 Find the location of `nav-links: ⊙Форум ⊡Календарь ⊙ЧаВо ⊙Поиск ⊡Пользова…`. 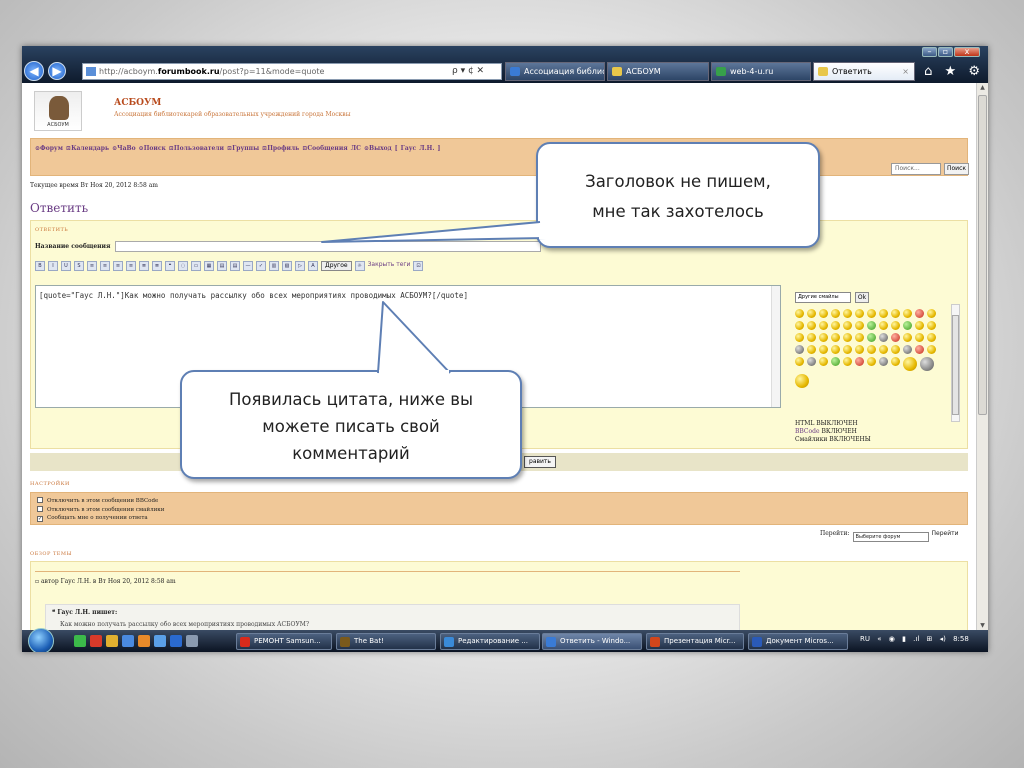

nav-links: ⊙Форум ⊡Календарь ⊙ЧаВо ⊙Поиск ⊡Пользова… is located at coordinates (237, 148).